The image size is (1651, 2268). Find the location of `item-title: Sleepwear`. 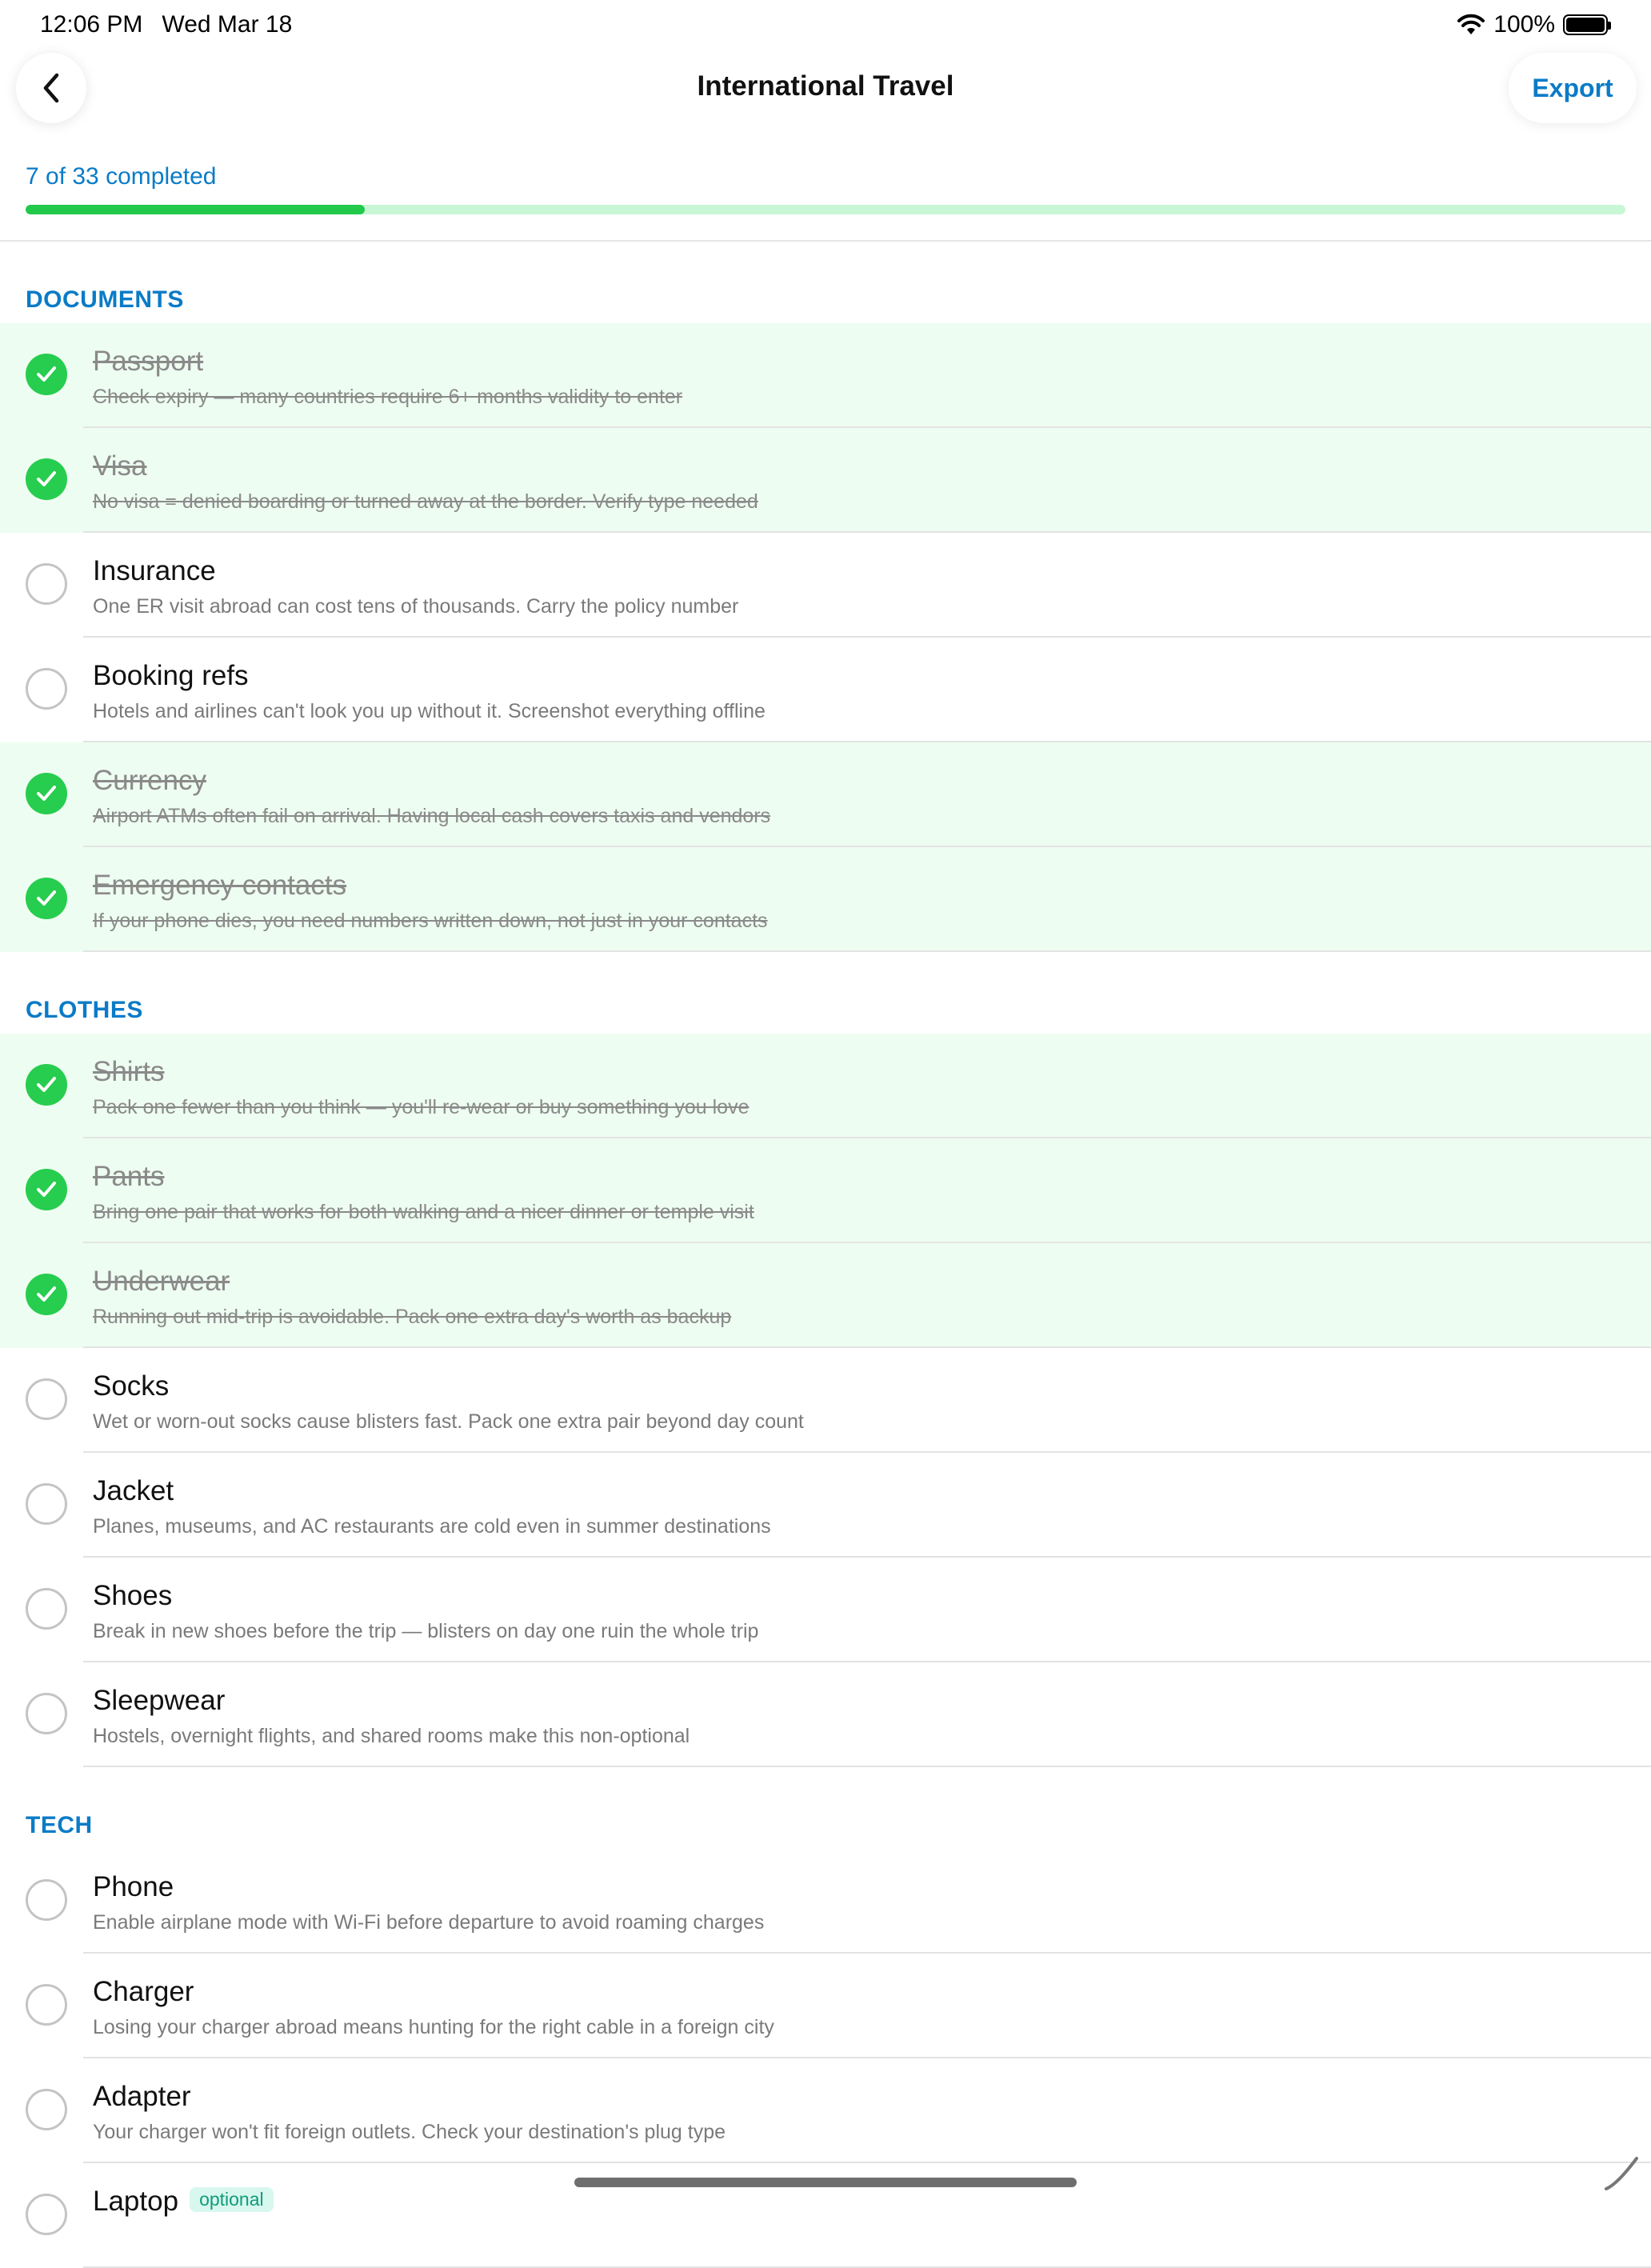

item-title: Sleepwear is located at coordinates (159, 1701).